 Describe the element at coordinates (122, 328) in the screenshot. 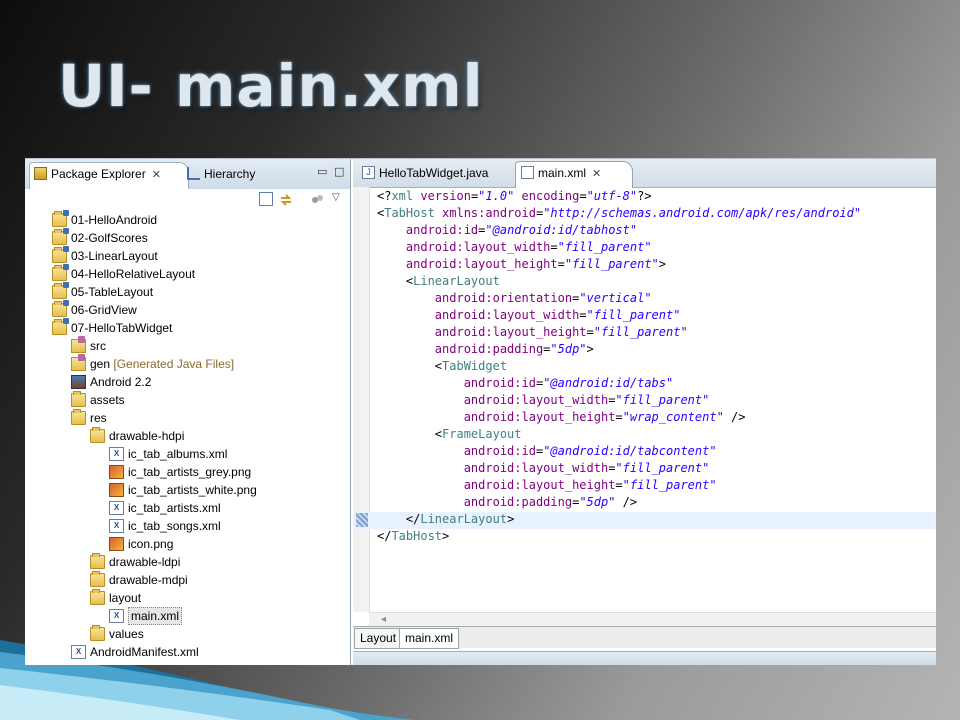

I see `tree-item-label: 07-HelloTabWidget` at that location.